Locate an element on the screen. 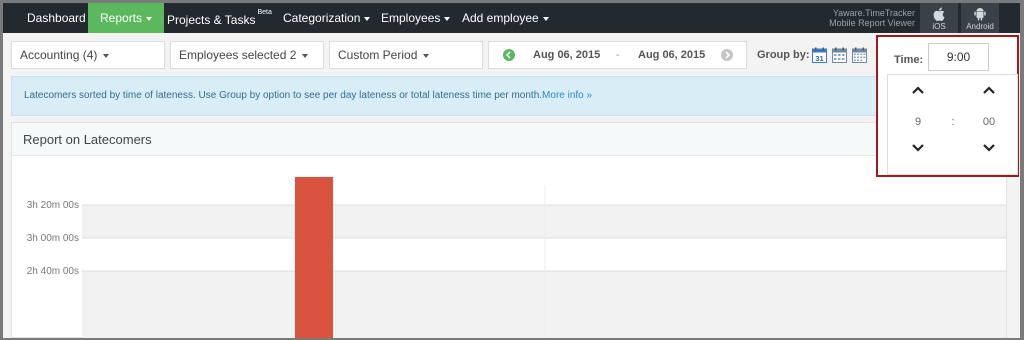  calendar-day-glyph: 31 is located at coordinates (819, 55).